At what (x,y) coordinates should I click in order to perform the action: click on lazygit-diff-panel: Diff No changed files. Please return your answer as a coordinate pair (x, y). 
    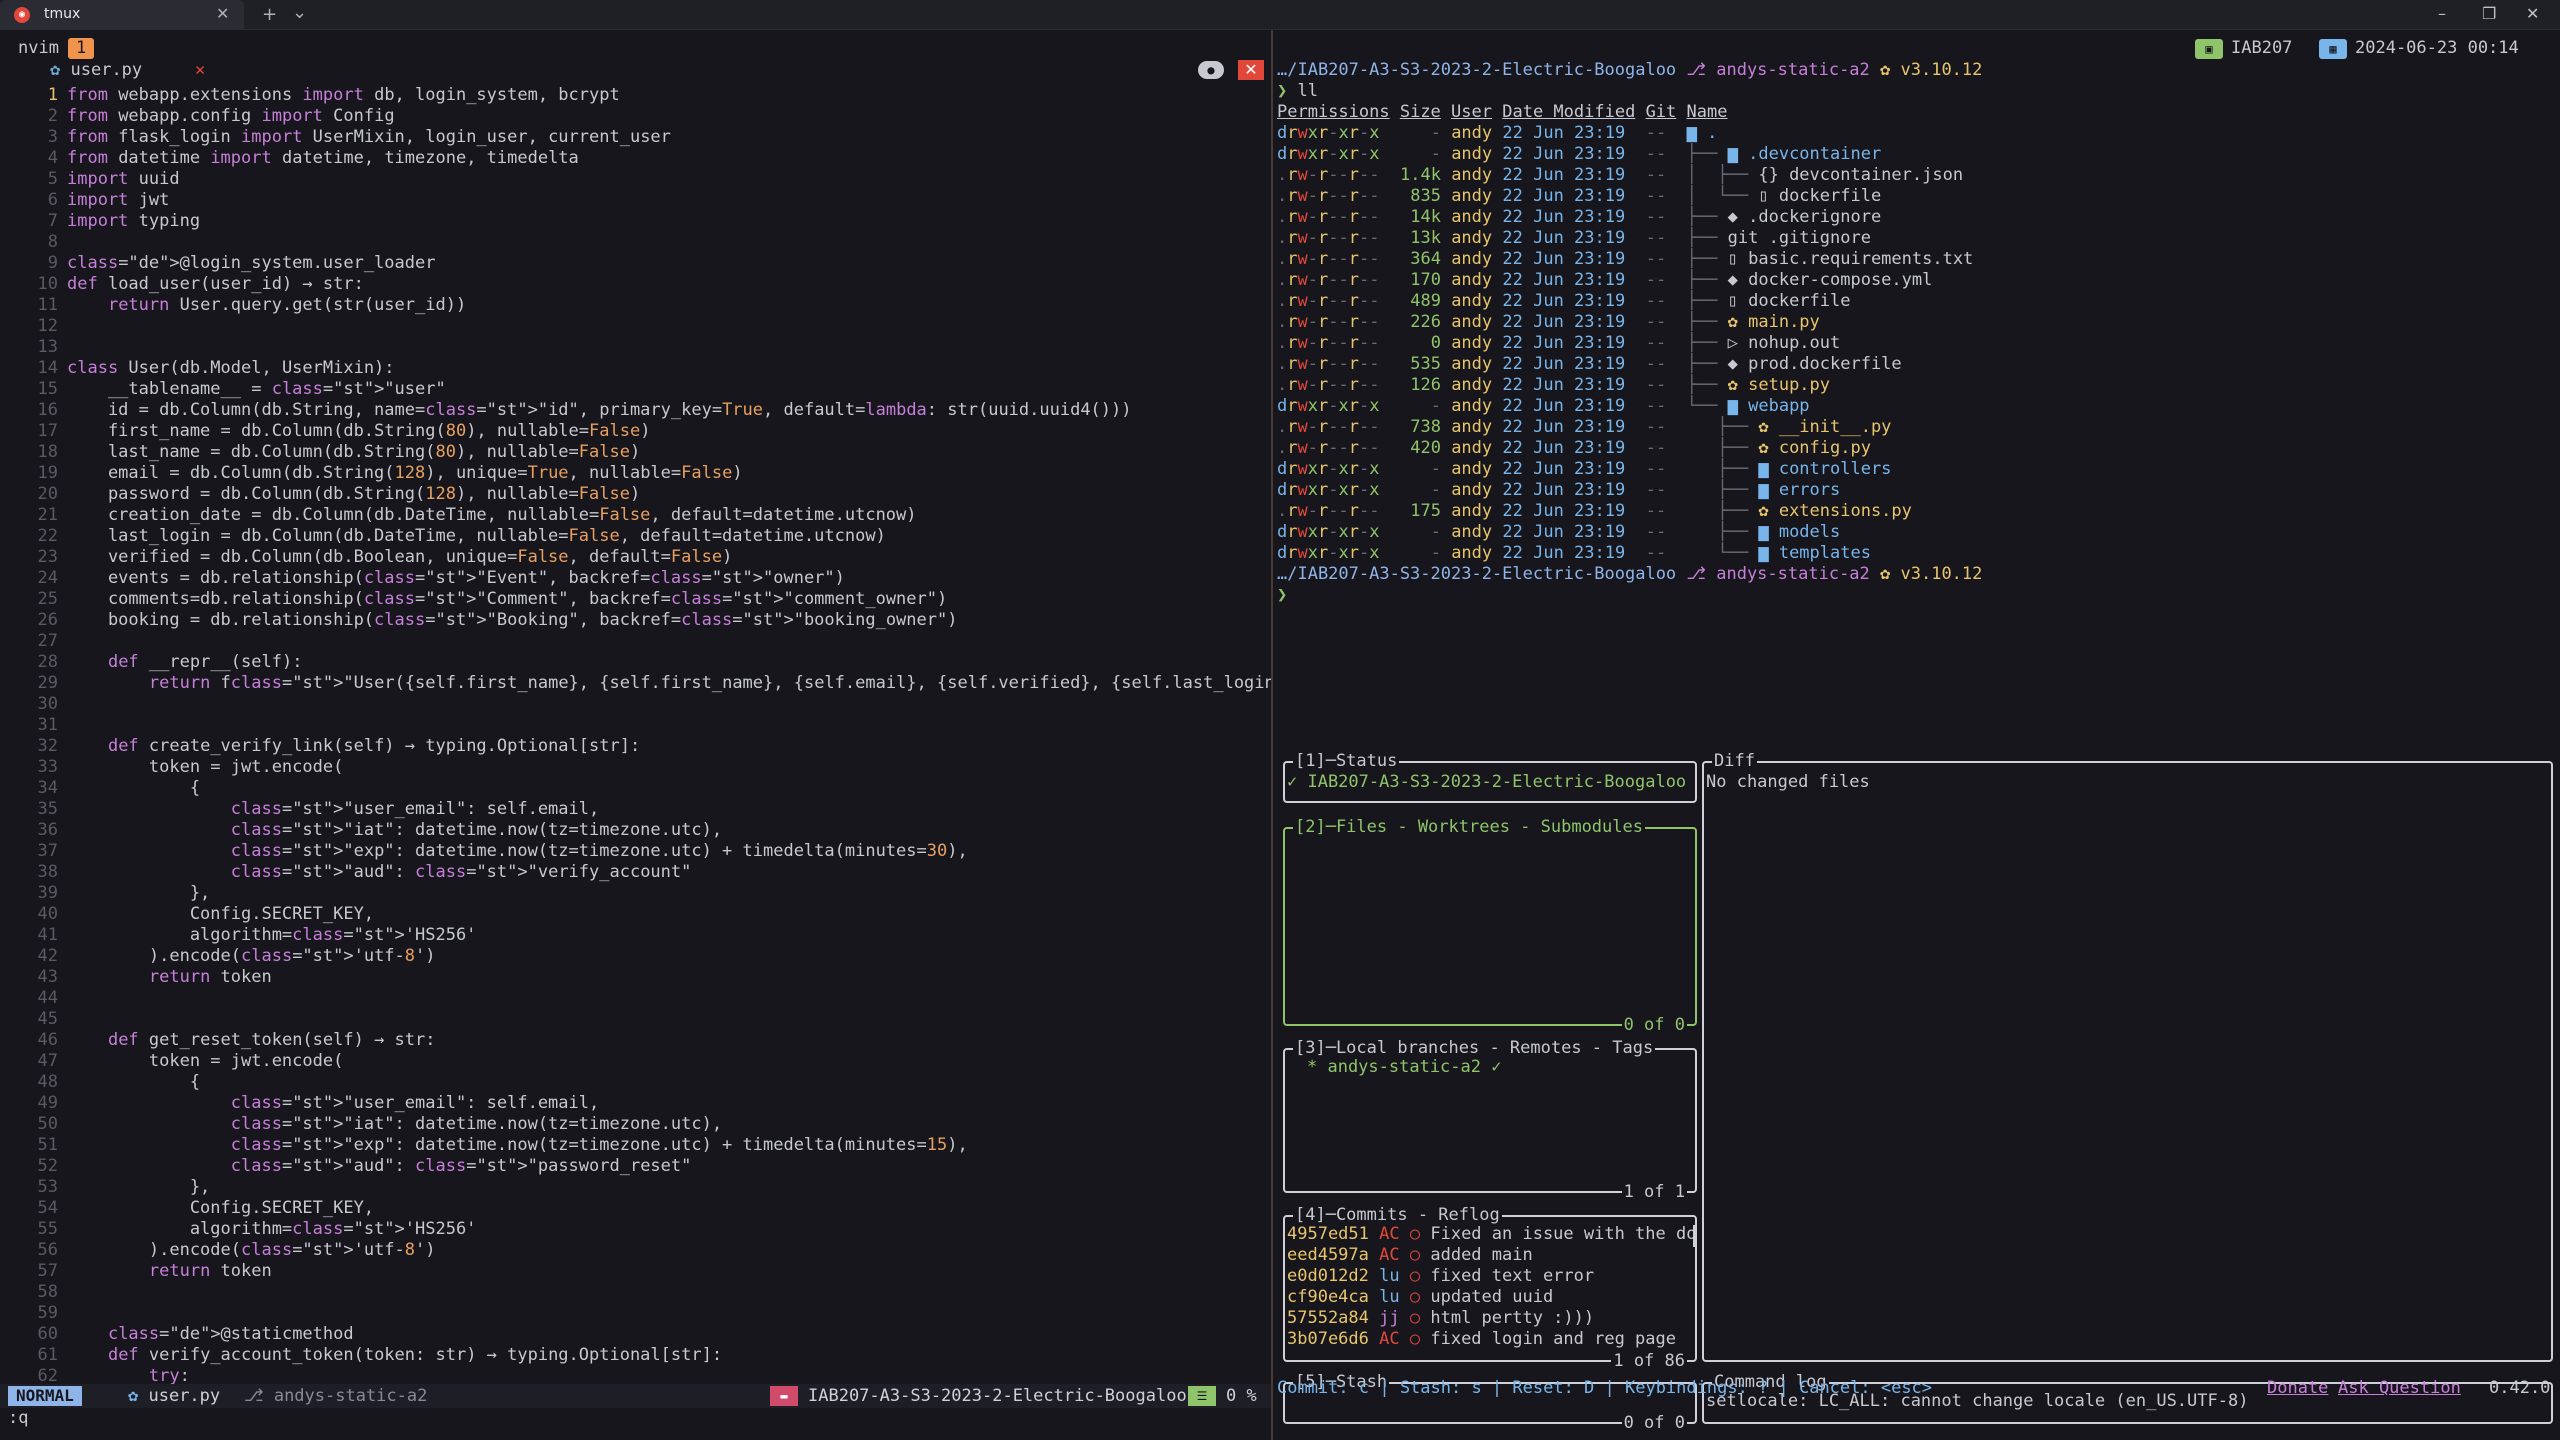
    Looking at the image, I should click on (2127, 1056).